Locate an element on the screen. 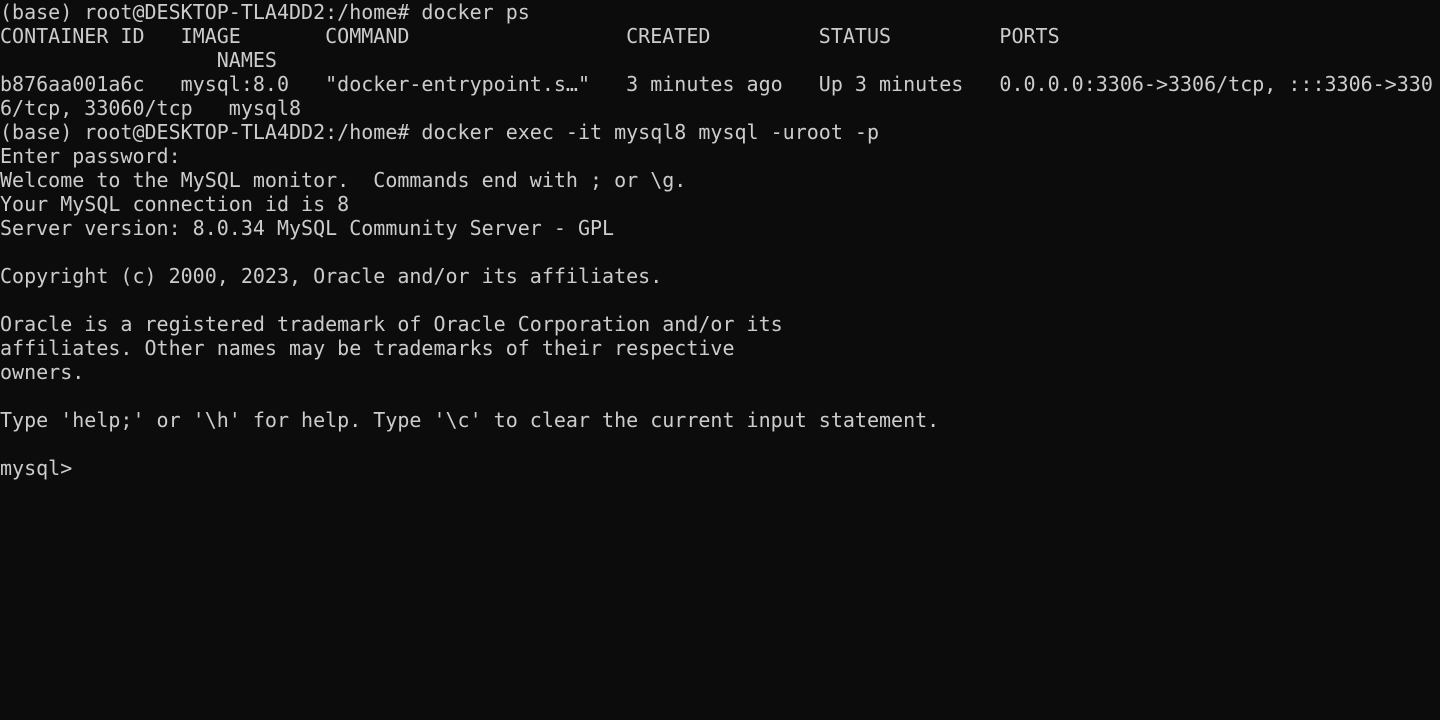 The width and height of the screenshot is (1440, 720). terminal-line-enter-password: Enter password: is located at coordinates (90, 156).